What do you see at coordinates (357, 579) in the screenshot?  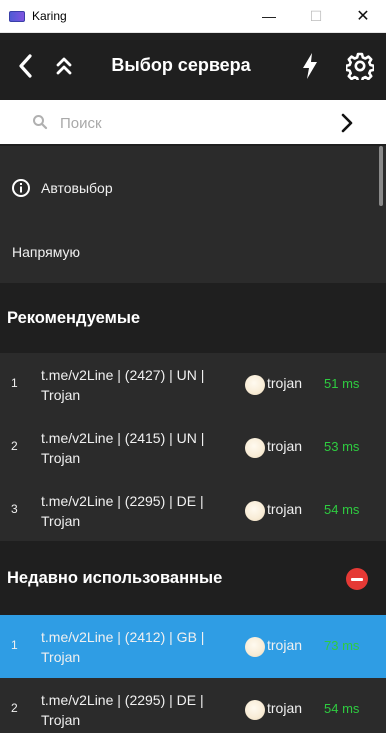 I see `clear-recent-button` at bounding box center [357, 579].